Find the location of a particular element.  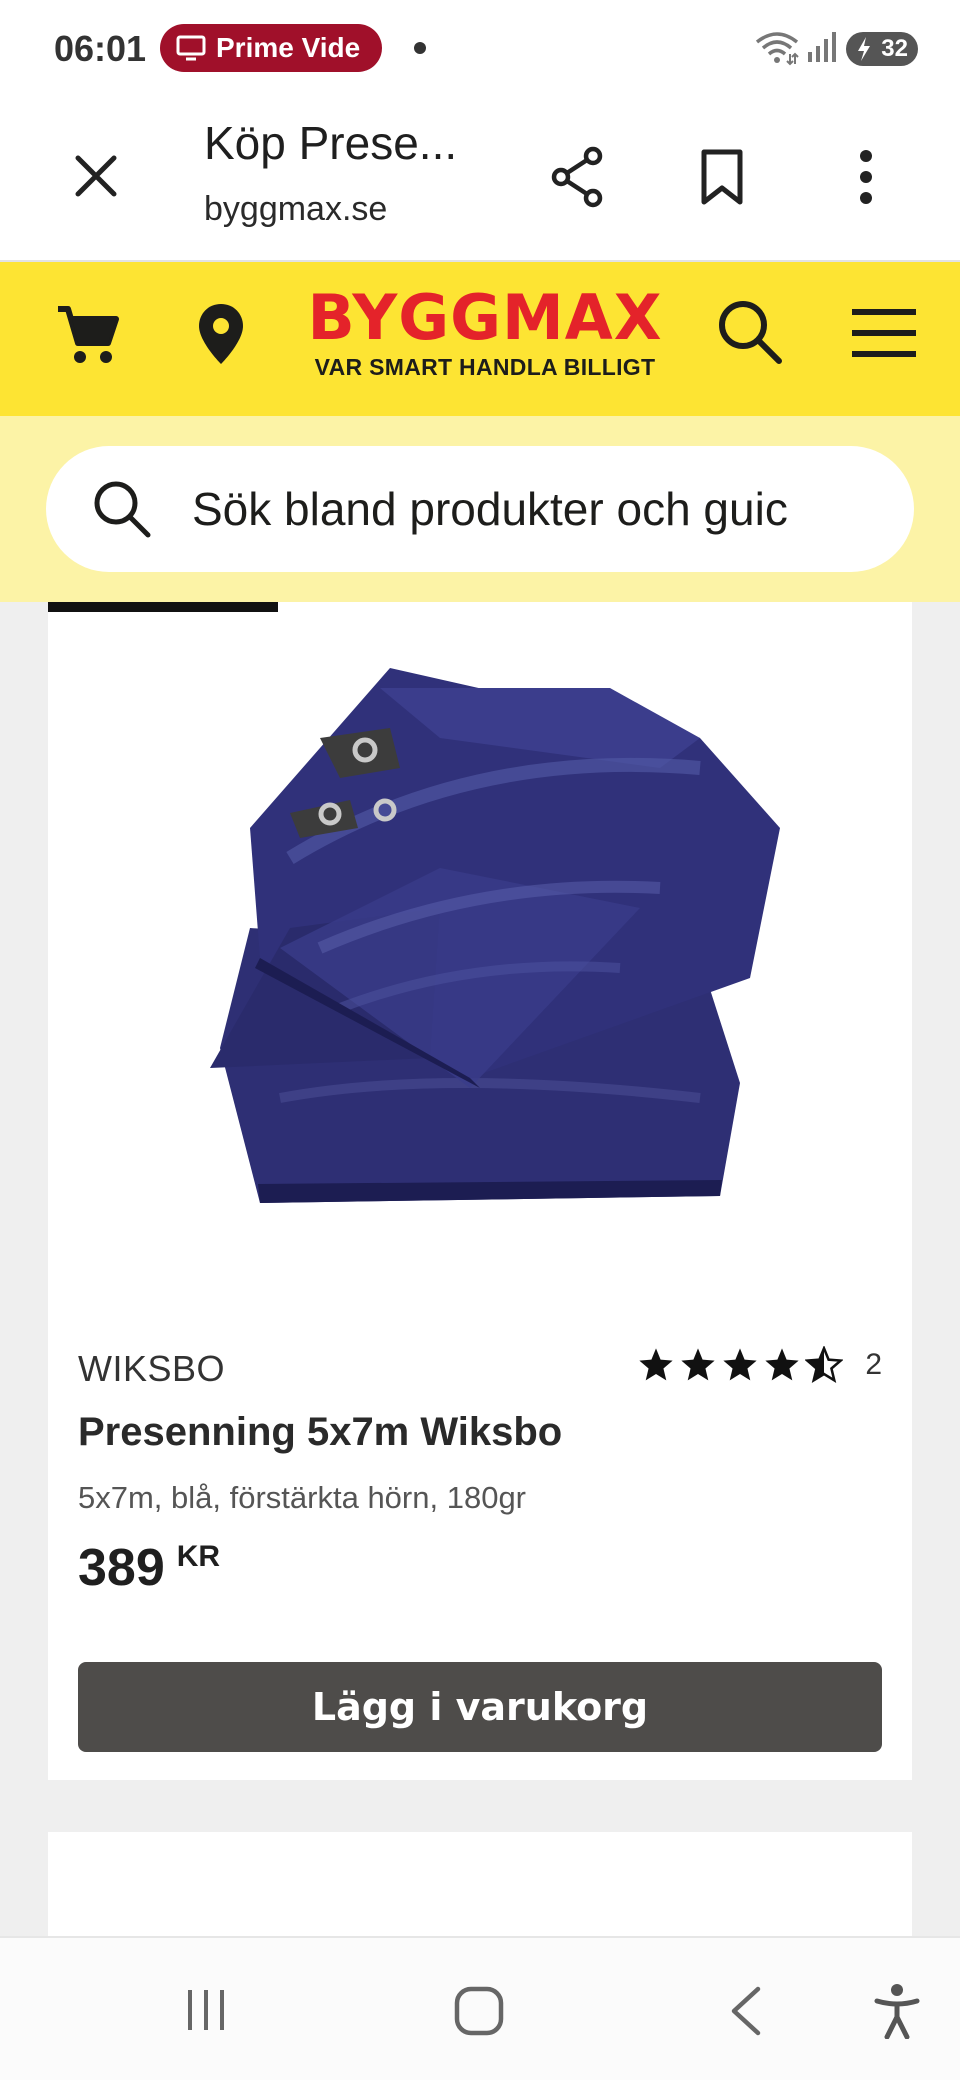

close-icon is located at coordinates (96, 176).